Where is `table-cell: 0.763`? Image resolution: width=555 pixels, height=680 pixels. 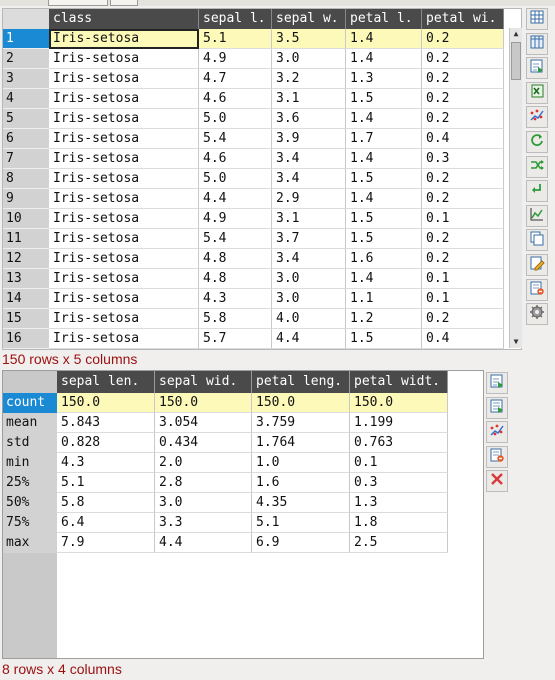
table-cell: 0.763 is located at coordinates (399, 443).